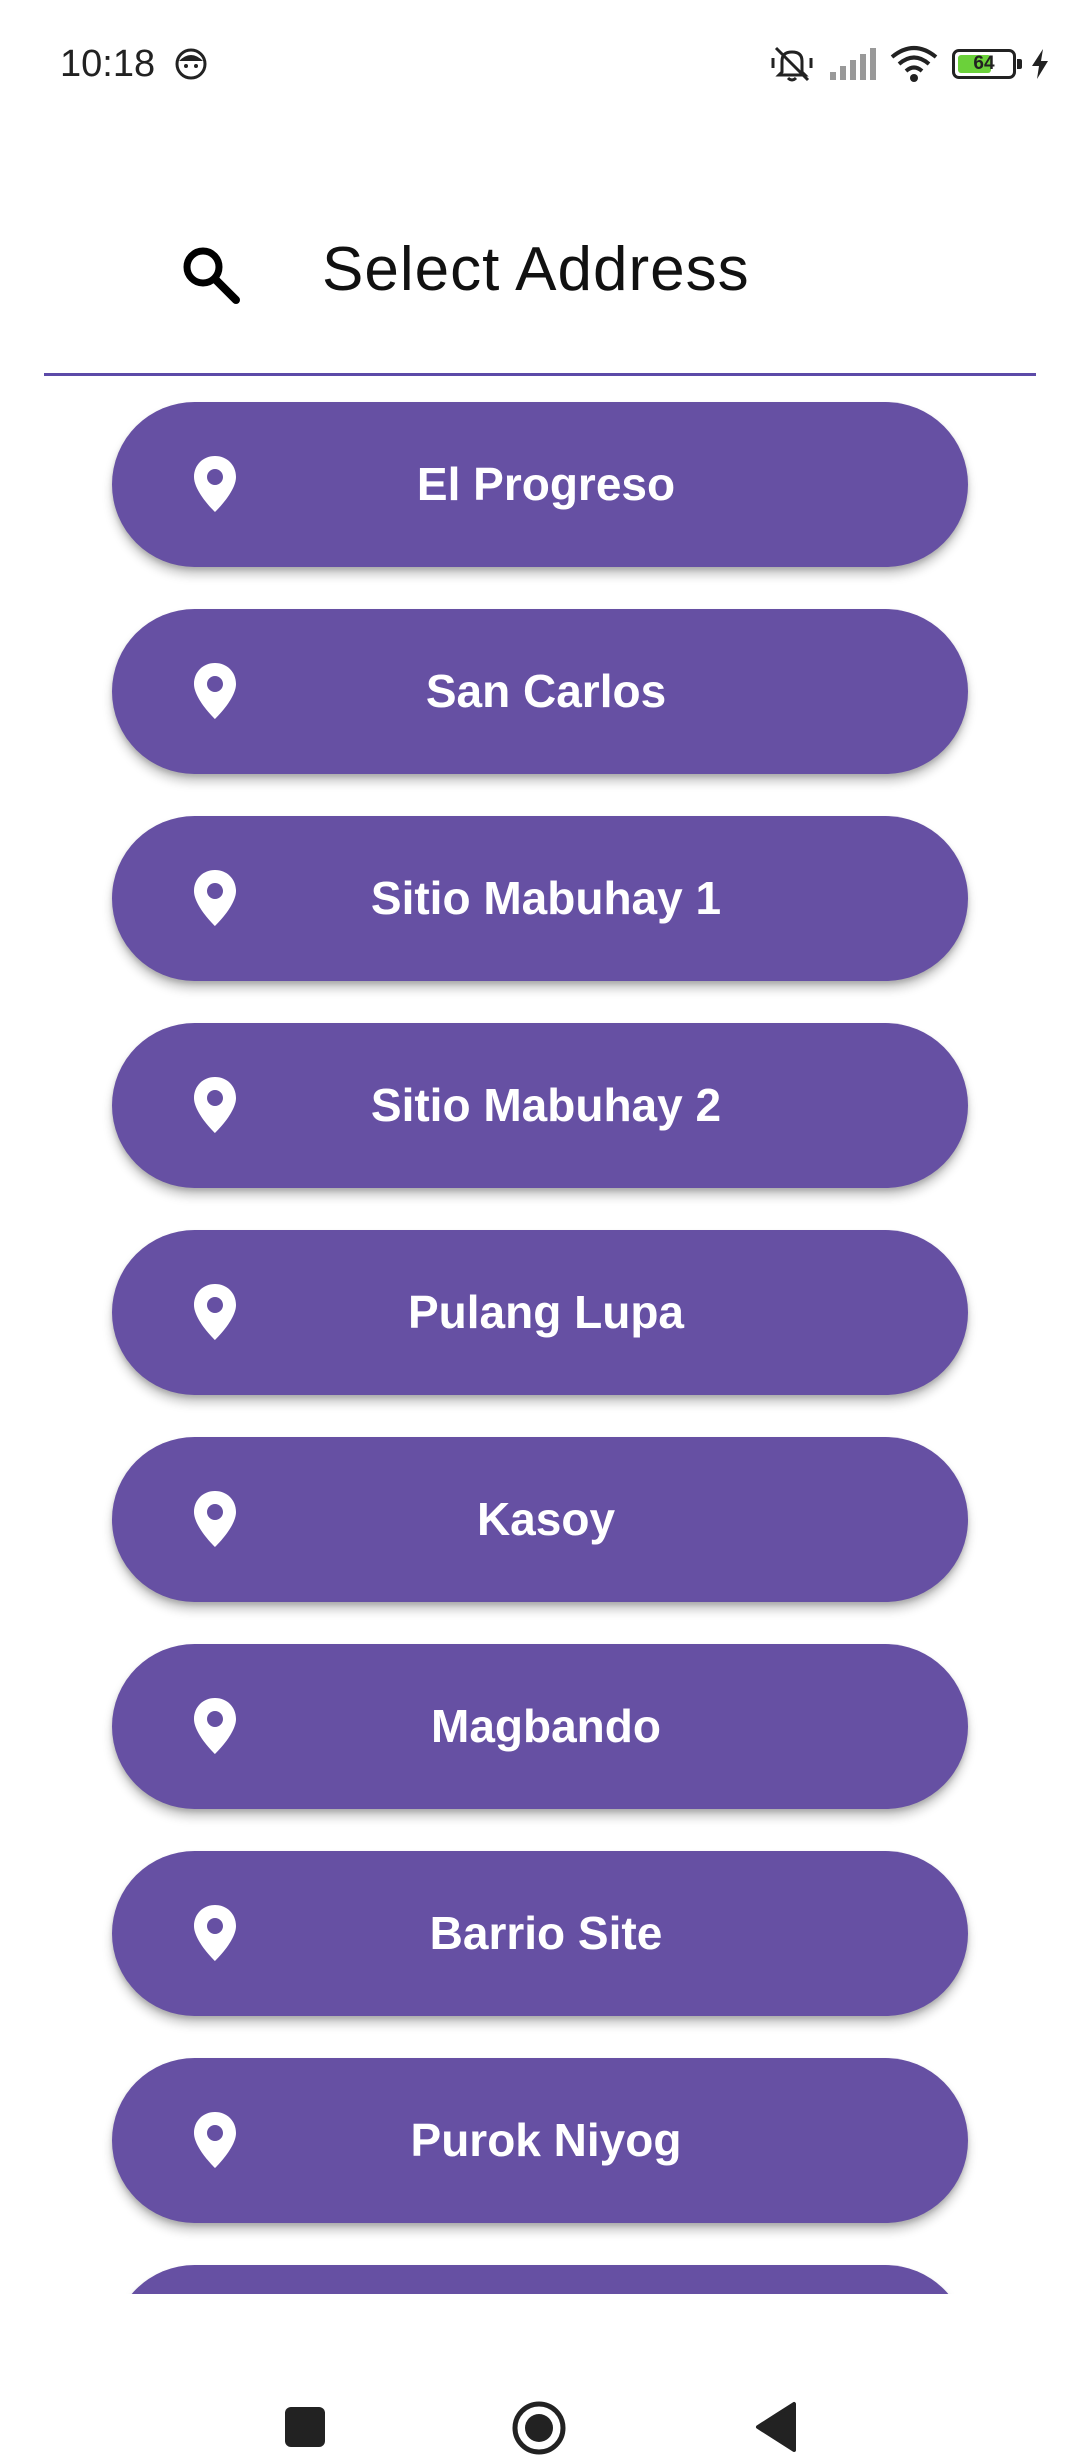 The image size is (1080, 2460). What do you see at coordinates (914, 64) in the screenshot?
I see `wifi-icon` at bounding box center [914, 64].